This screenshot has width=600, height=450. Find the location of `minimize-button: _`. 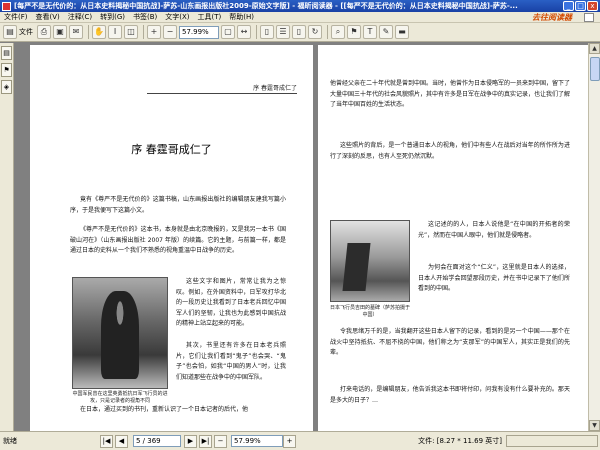

minimize-button: _ is located at coordinates (568, 6).